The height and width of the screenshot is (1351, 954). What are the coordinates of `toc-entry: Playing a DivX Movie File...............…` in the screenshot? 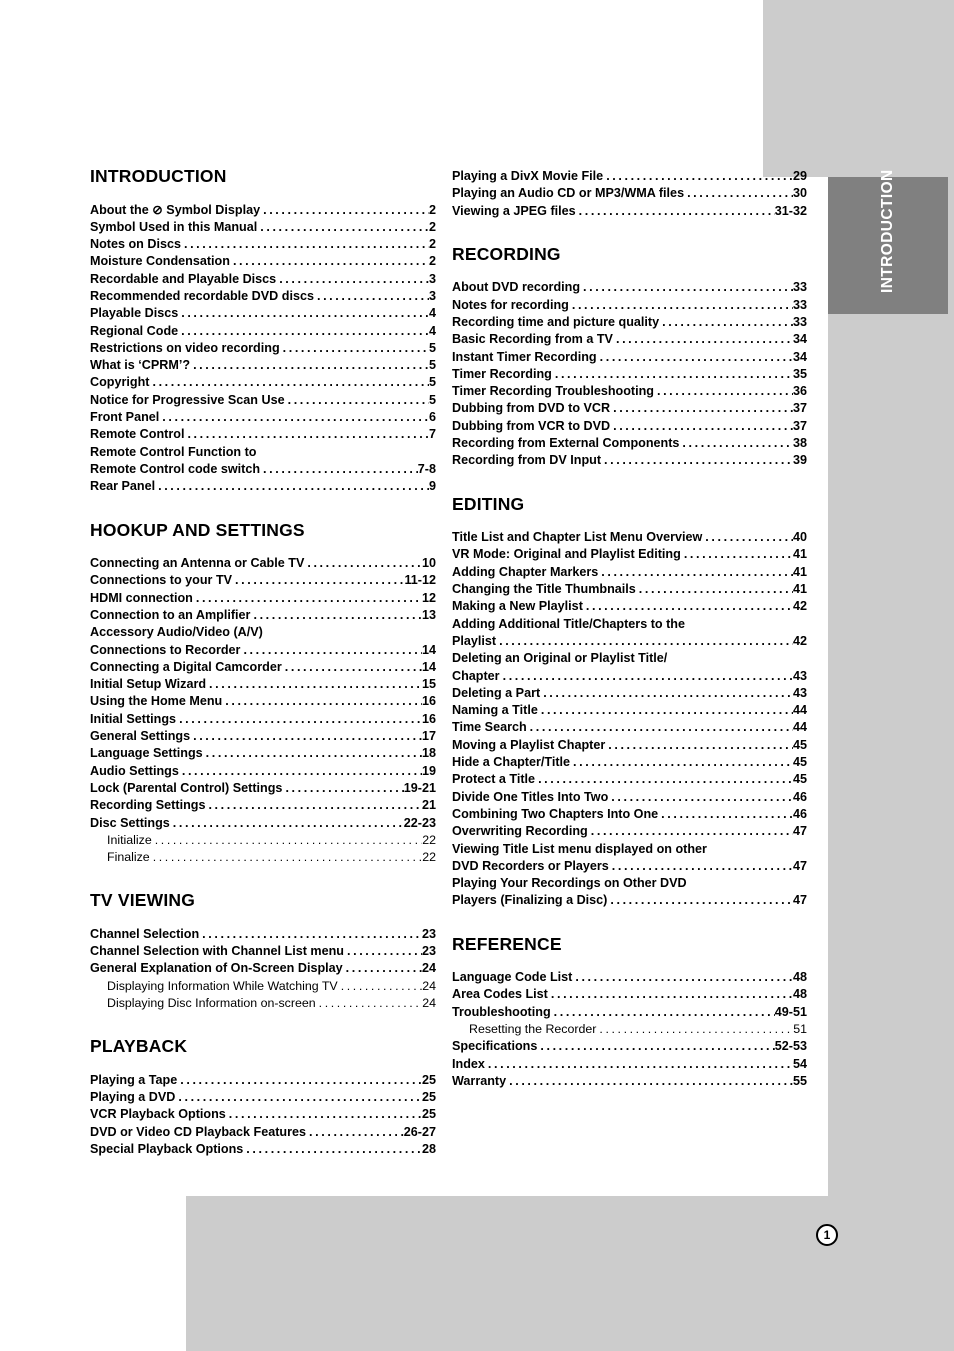 It's located at (629, 176).